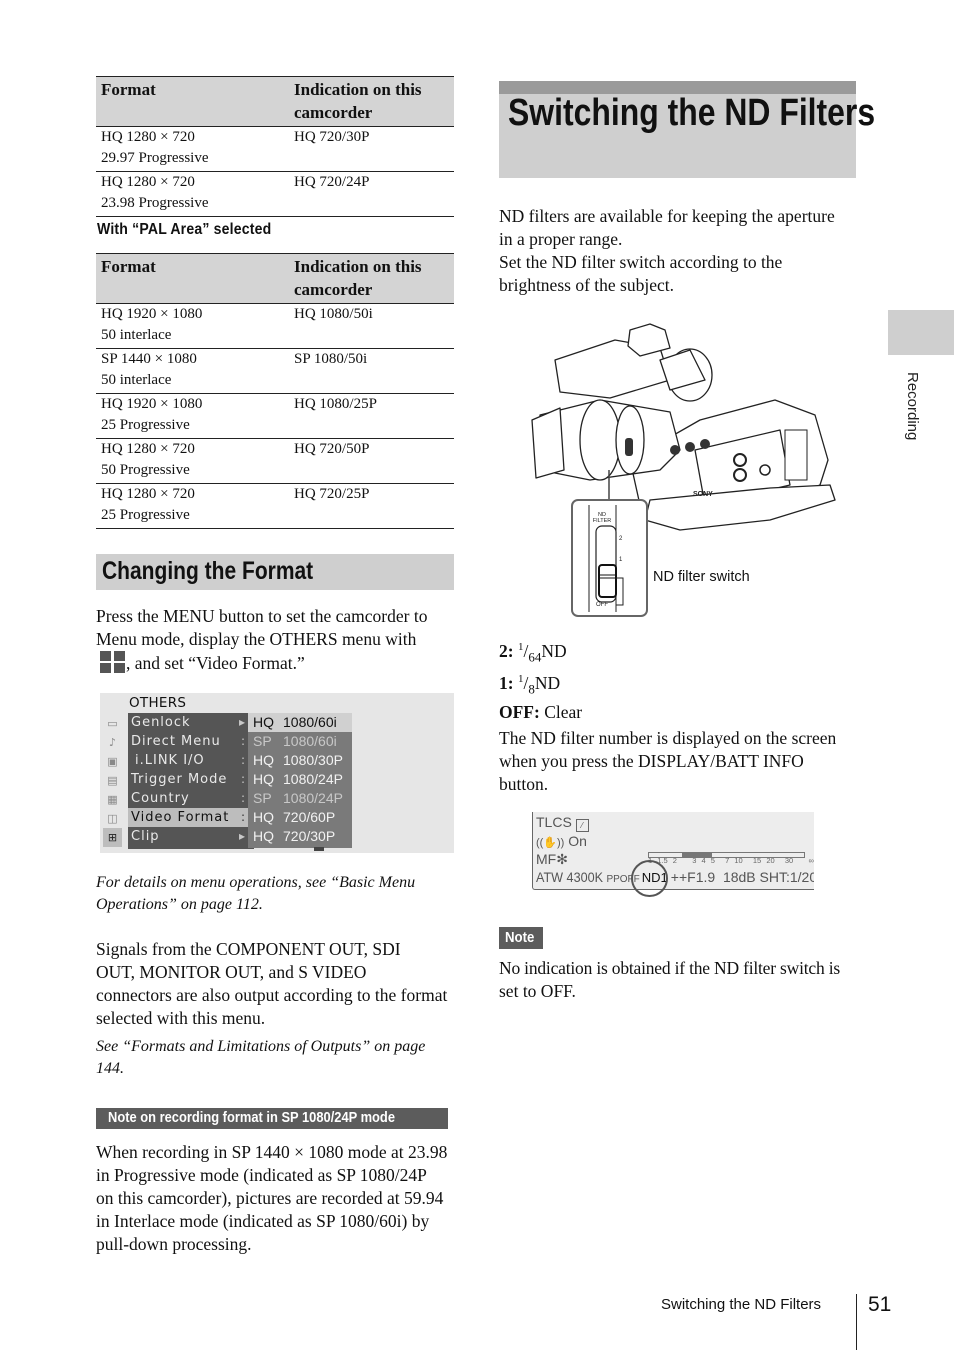 The width and height of the screenshot is (954, 1352). What do you see at coordinates (506, 650) in the screenshot?
I see `setting-key: 2:` at bounding box center [506, 650].